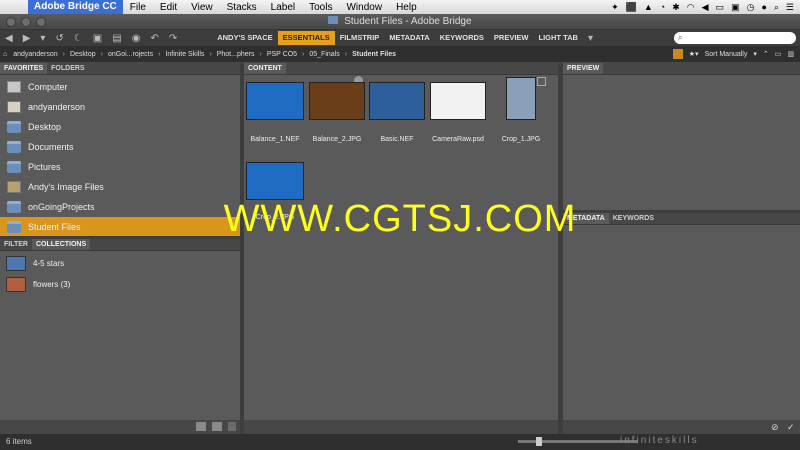  What do you see at coordinates (720, 7) in the screenshot?
I see `battery-icon: ▭` at bounding box center [720, 7].